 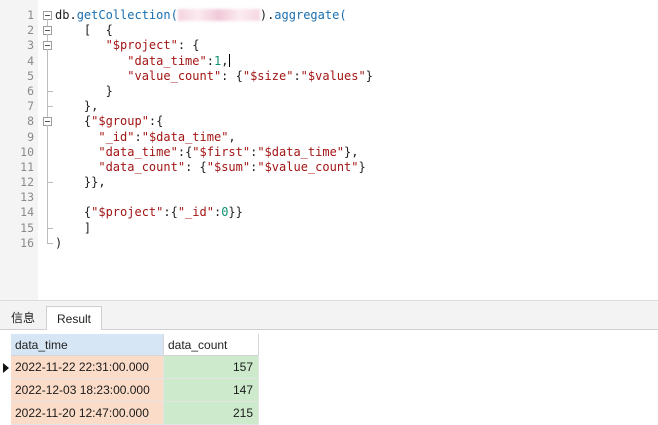 I want to click on code-token: "$size", so click(x=268, y=75).